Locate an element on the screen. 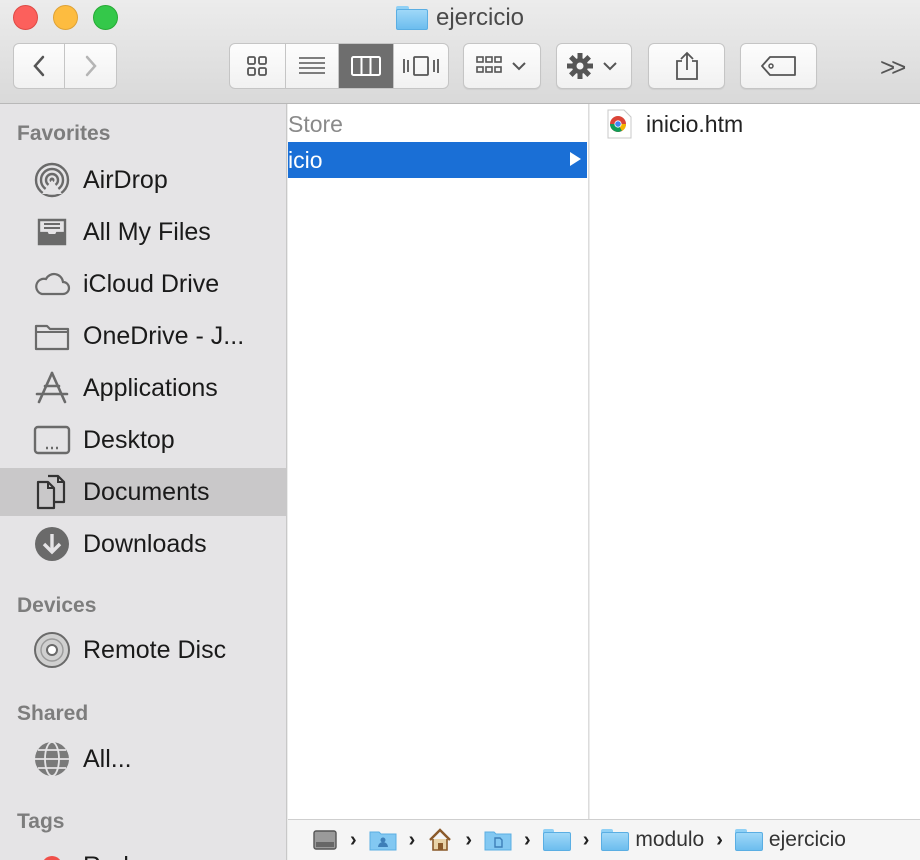  icon-grid-icon is located at coordinates (257, 66).